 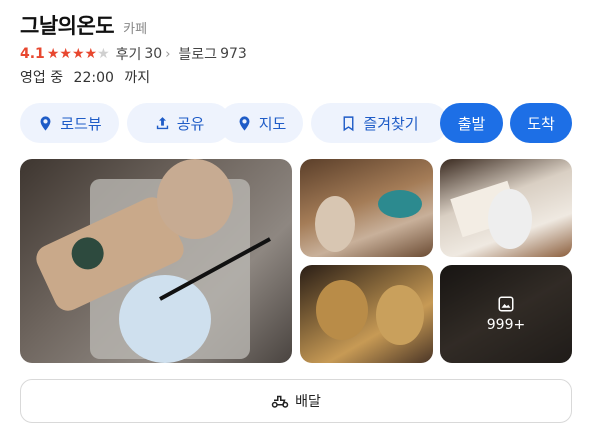 What do you see at coordinates (190, 123) in the screenshot?
I see `share-label: 공유` at bounding box center [190, 123].